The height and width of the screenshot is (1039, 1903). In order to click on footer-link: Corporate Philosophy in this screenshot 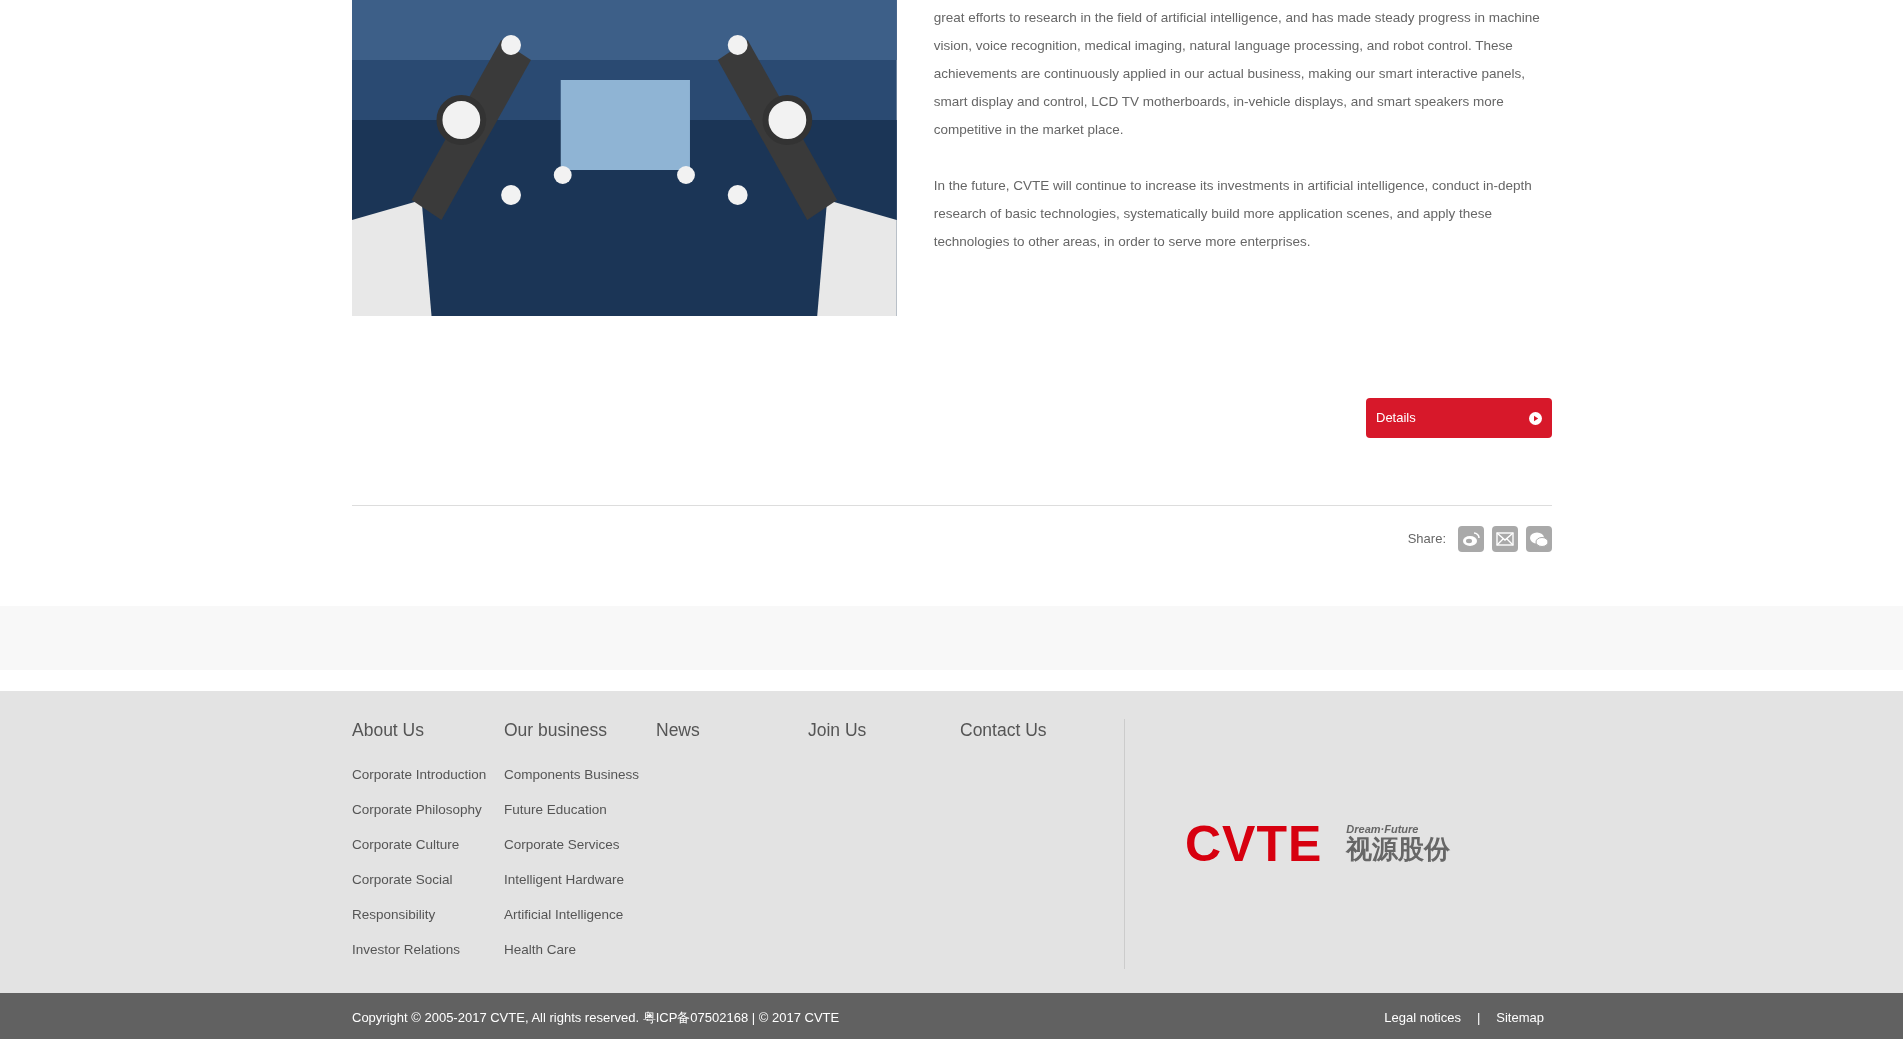, I will do `click(428, 809)`.